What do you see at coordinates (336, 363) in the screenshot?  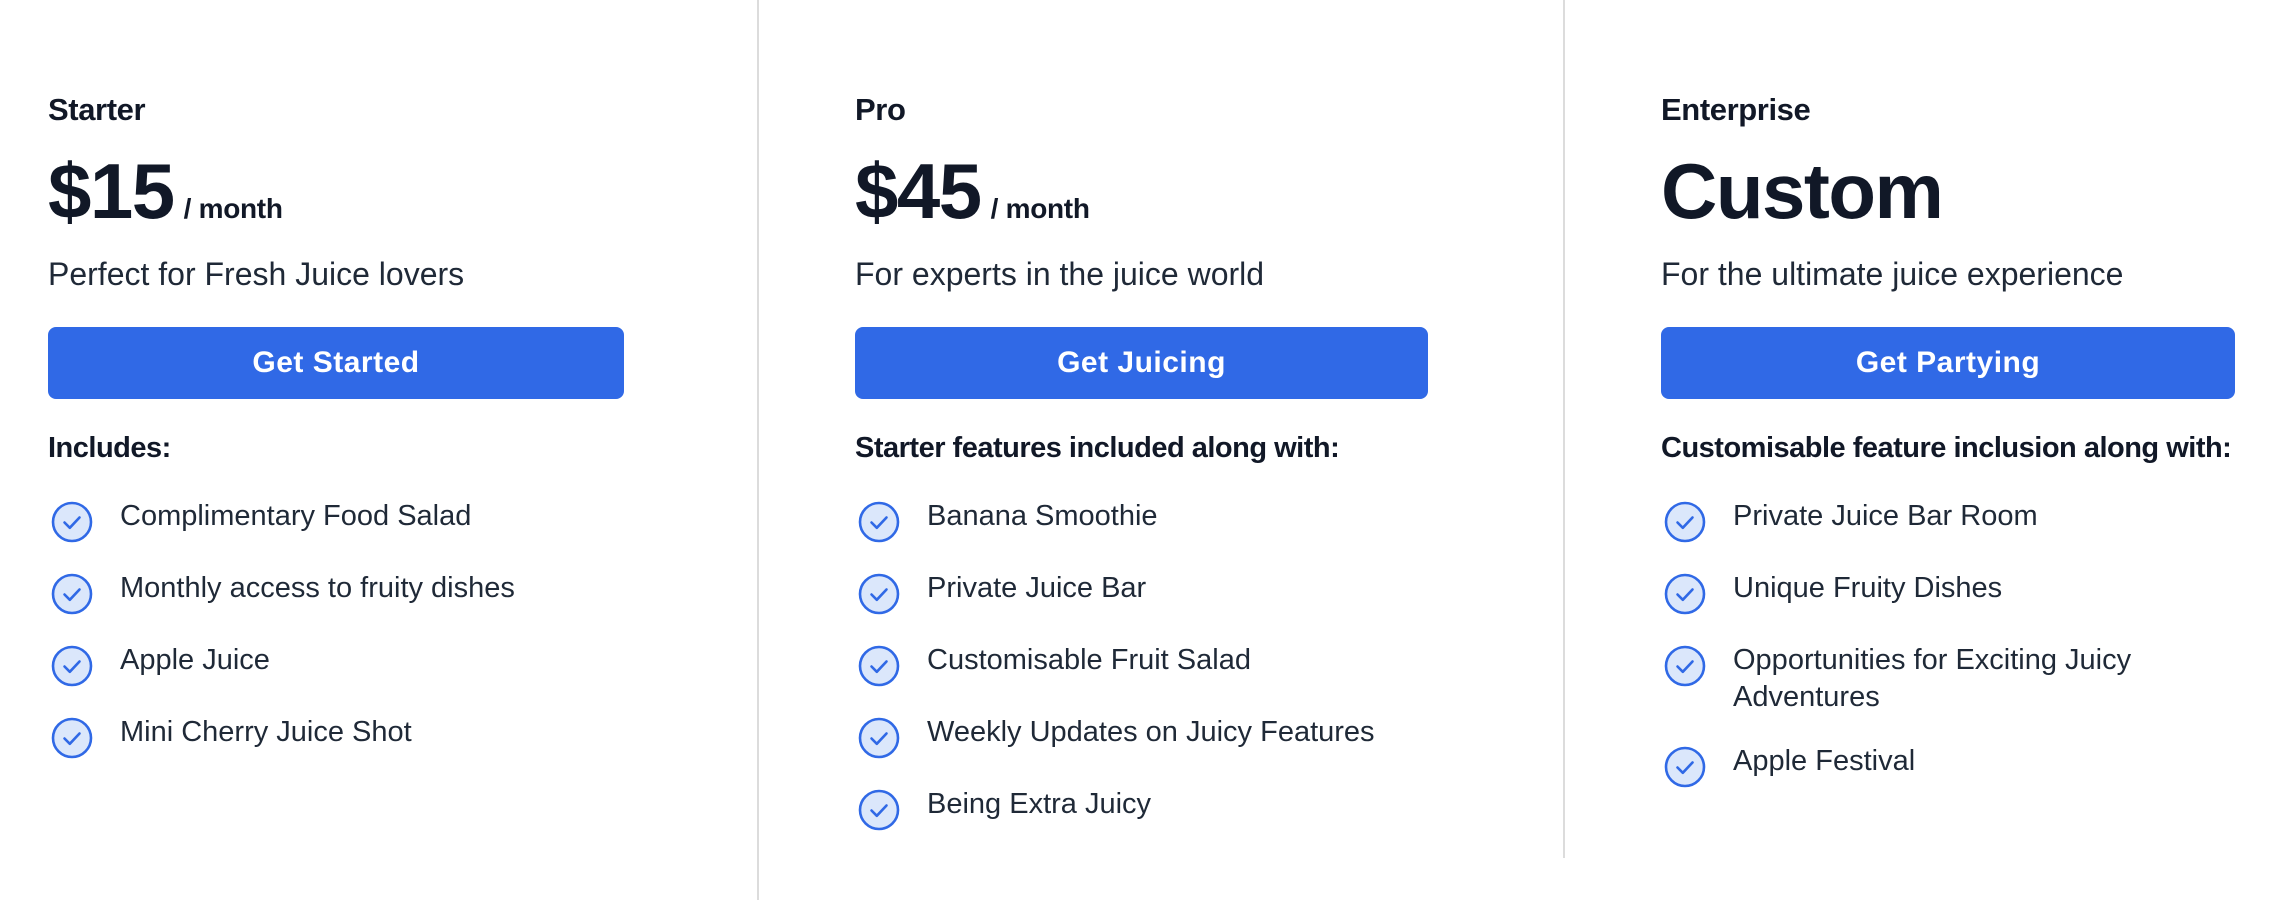 I see `get-started-button: Get Started` at bounding box center [336, 363].